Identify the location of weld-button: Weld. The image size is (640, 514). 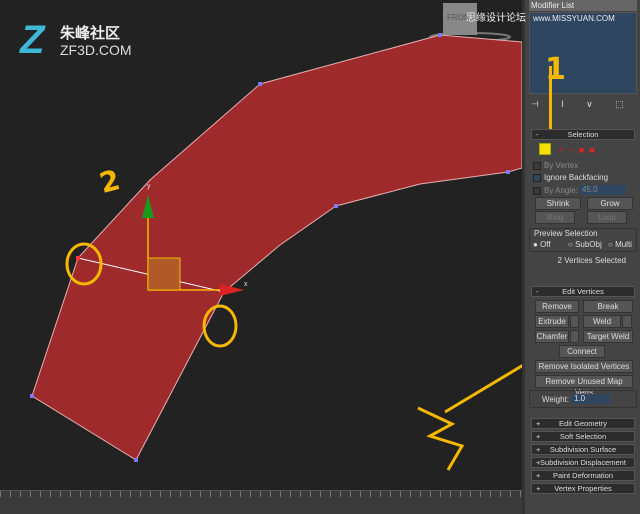
(602, 321).